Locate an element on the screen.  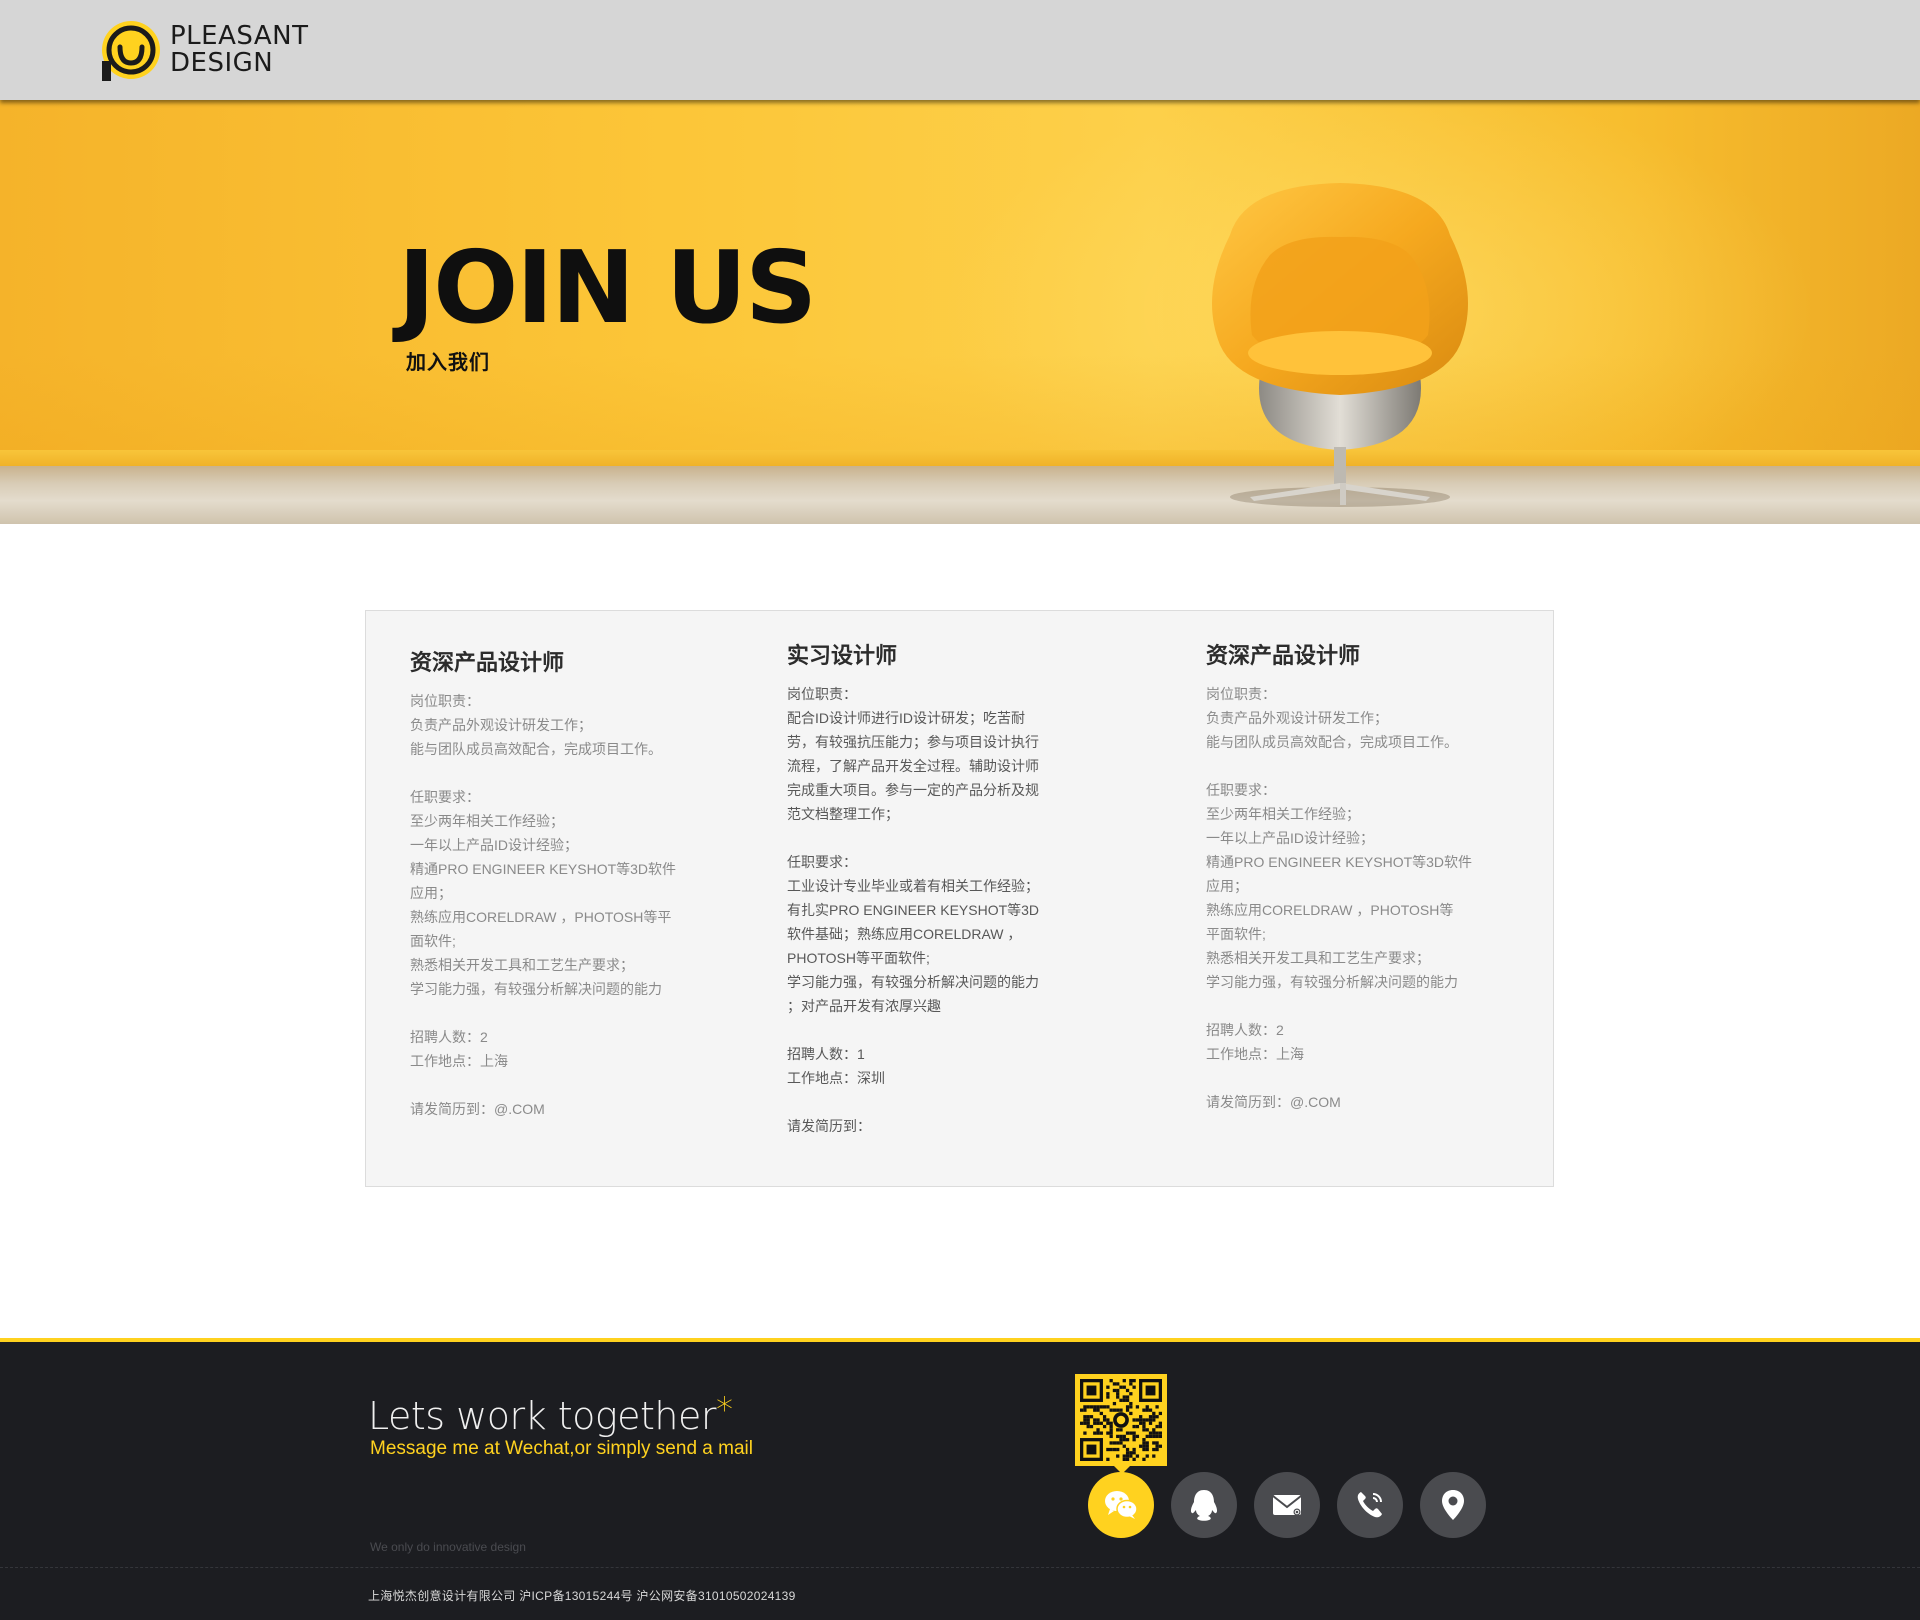
wechat-qr-code is located at coordinates (1121, 1420).